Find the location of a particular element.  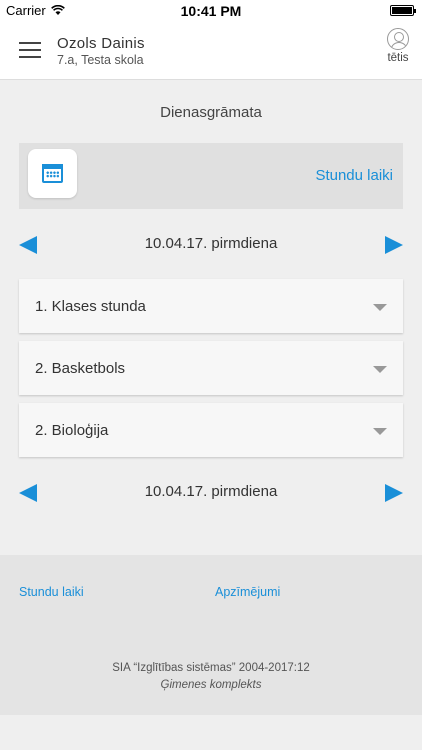

app-header: Ozols Dainis 7.a, Testa skola tētis is located at coordinates (211, 51).